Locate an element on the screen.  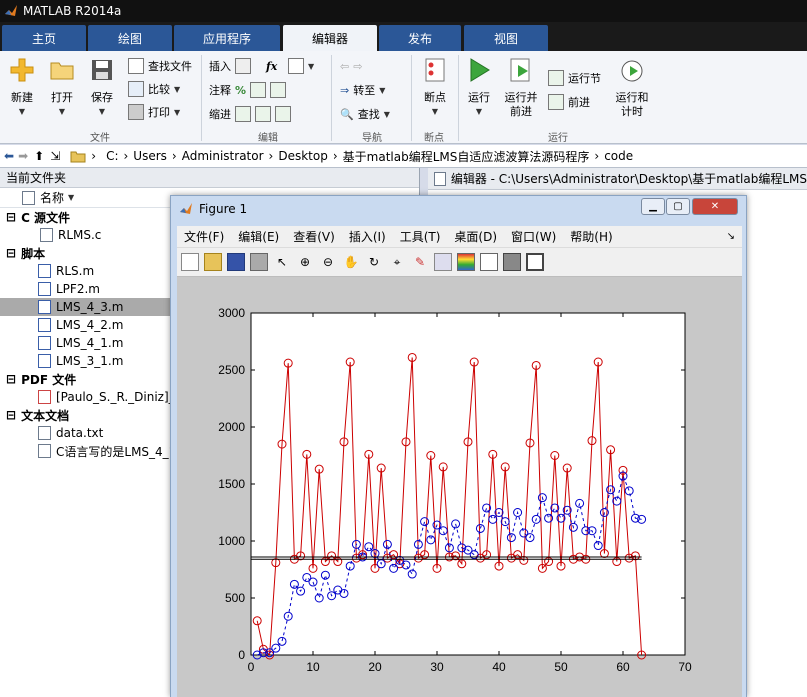
path-segment: code is located at coordinates (618, 156).